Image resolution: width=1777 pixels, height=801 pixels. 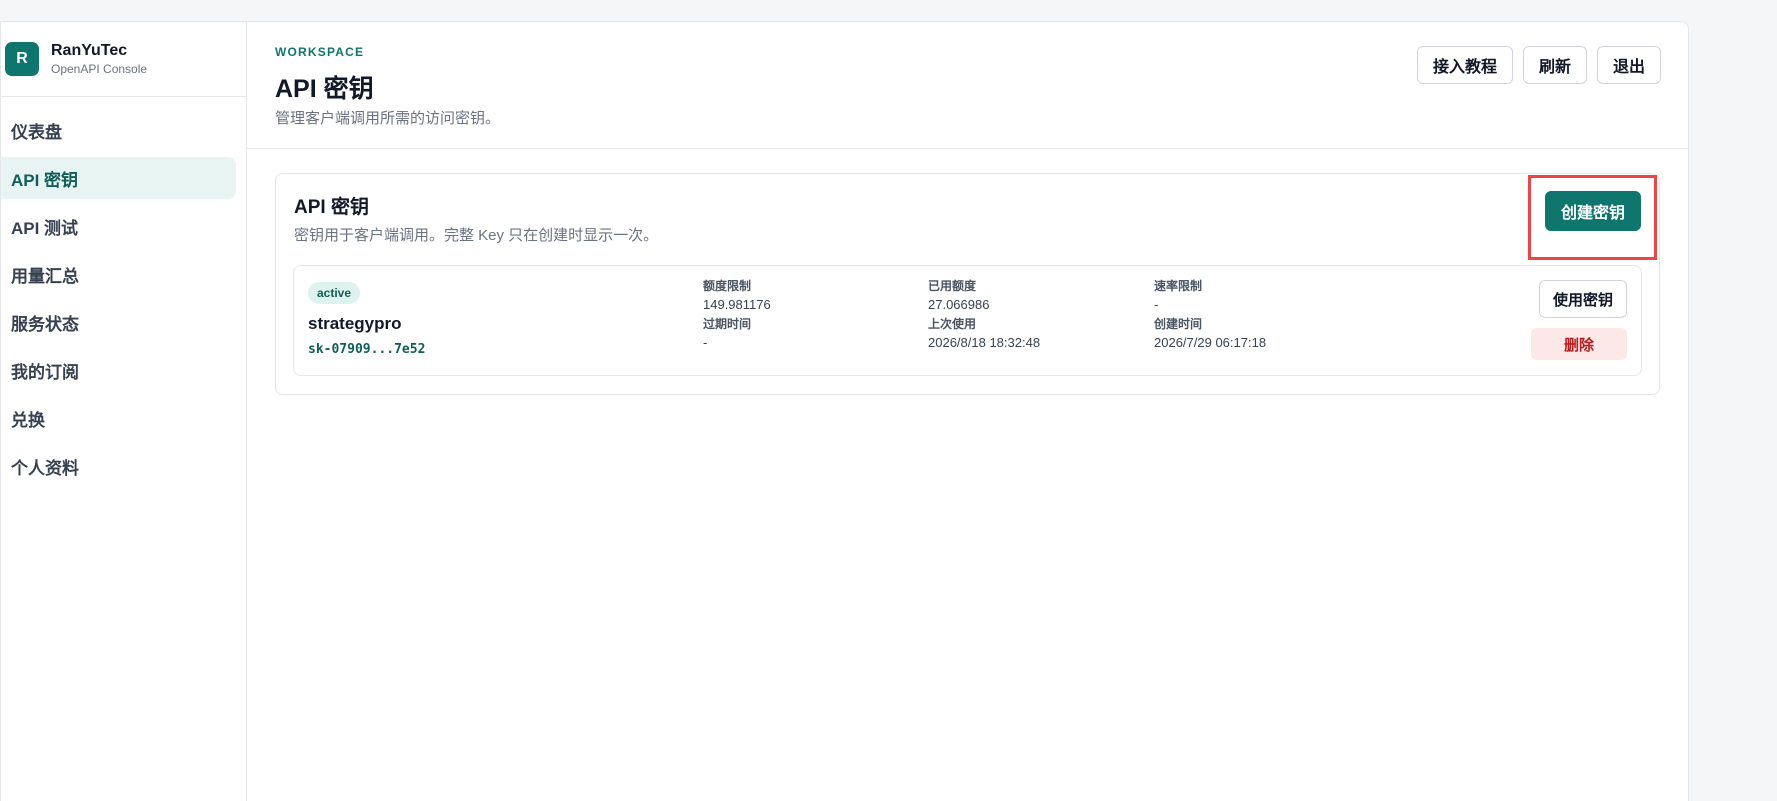 What do you see at coordinates (118, 226) in the screenshot?
I see `sidebar-item-api-test: API 测试` at bounding box center [118, 226].